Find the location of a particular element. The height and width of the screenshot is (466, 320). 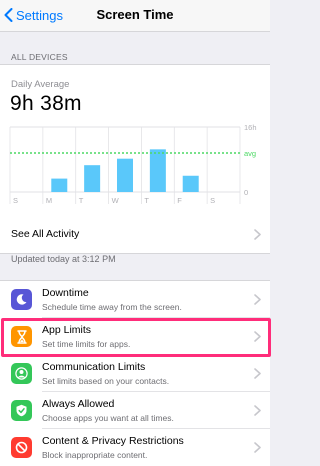

item-subtitle: Choose apps you want at all times. is located at coordinates (108, 418).